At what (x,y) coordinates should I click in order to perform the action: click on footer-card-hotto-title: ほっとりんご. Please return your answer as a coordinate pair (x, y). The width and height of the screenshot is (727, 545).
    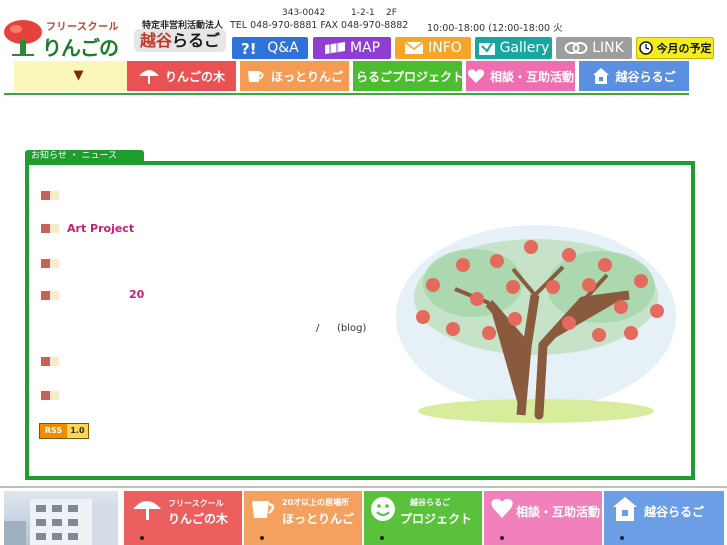
    Looking at the image, I should click on (318, 519).